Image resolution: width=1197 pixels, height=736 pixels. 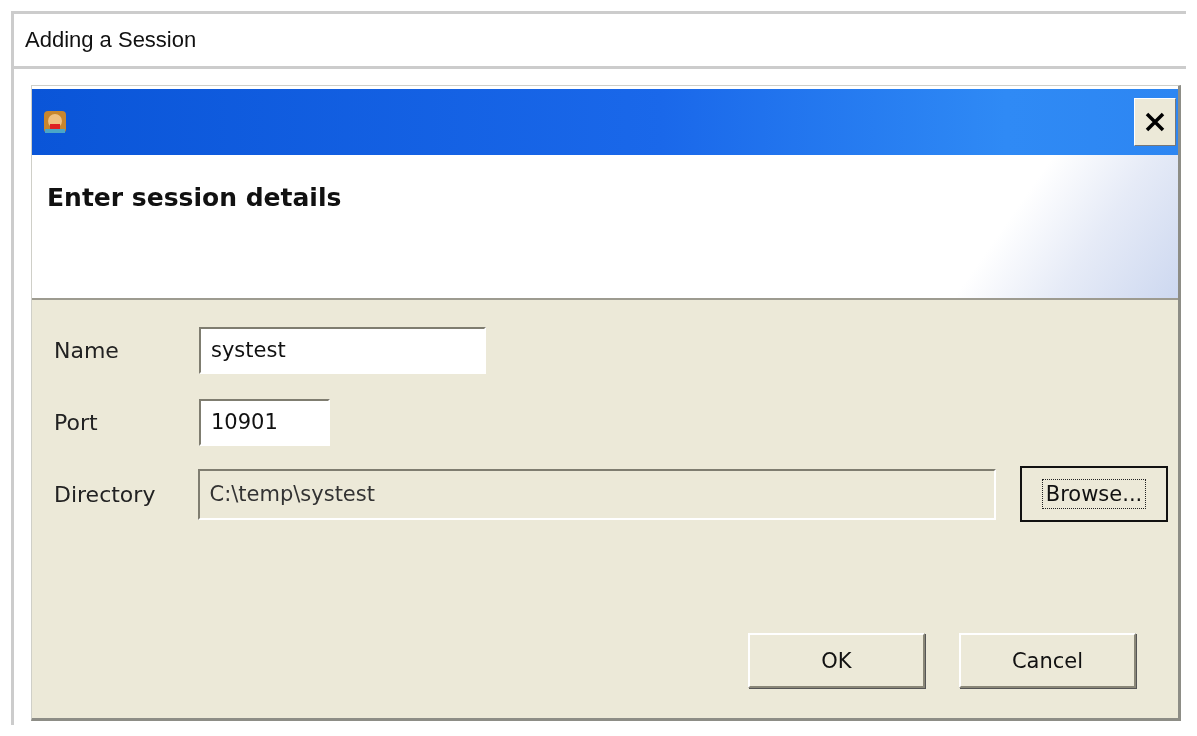 I want to click on close-icon, so click(x=1155, y=122).